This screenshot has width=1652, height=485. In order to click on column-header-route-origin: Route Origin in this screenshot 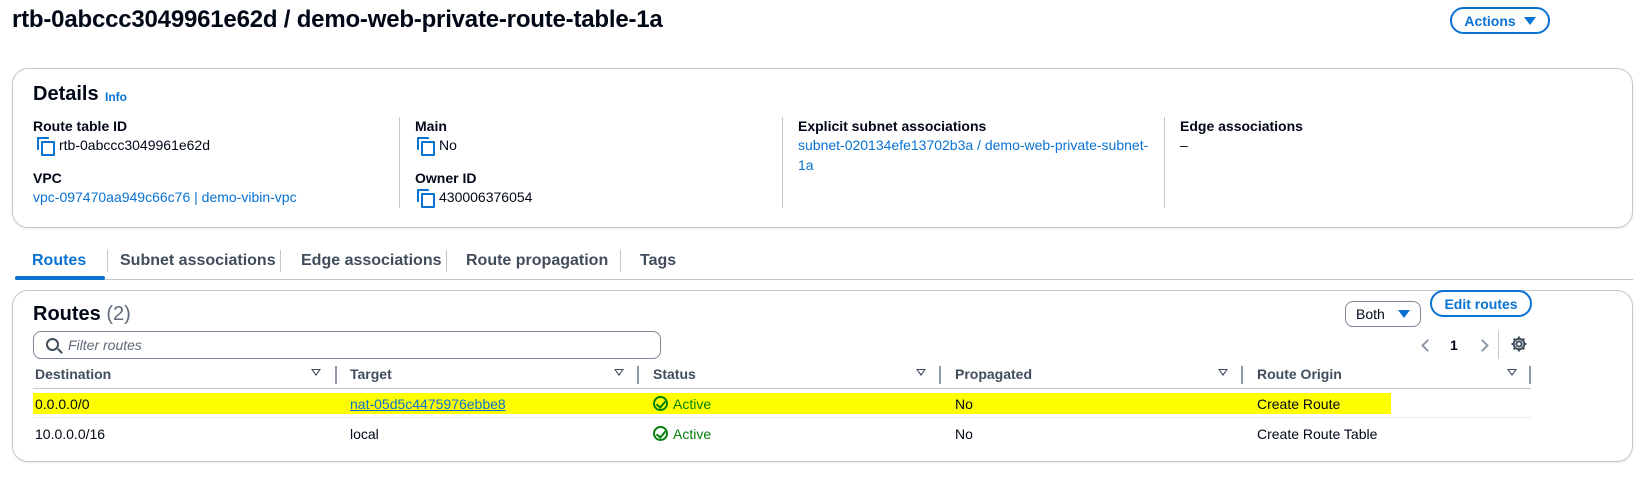, I will do `click(1299, 374)`.